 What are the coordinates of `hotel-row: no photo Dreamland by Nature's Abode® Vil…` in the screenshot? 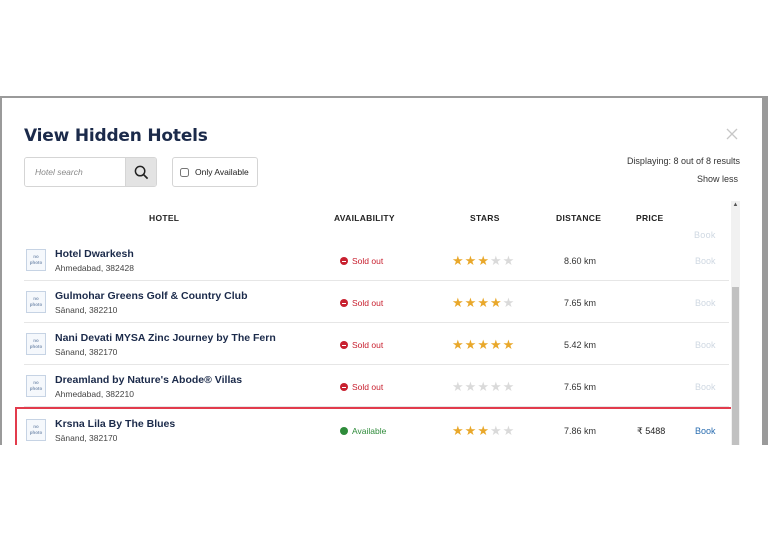 It's located at (376, 386).